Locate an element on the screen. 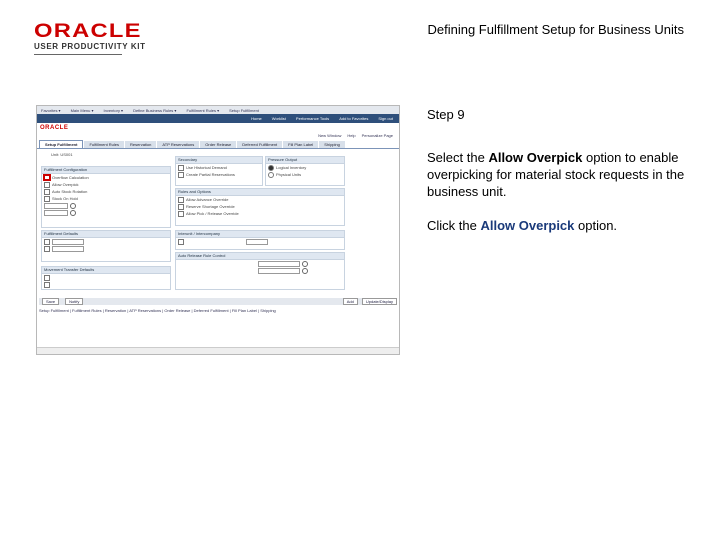 The height and width of the screenshot is (540, 720). save-button: Save is located at coordinates (51, 301).